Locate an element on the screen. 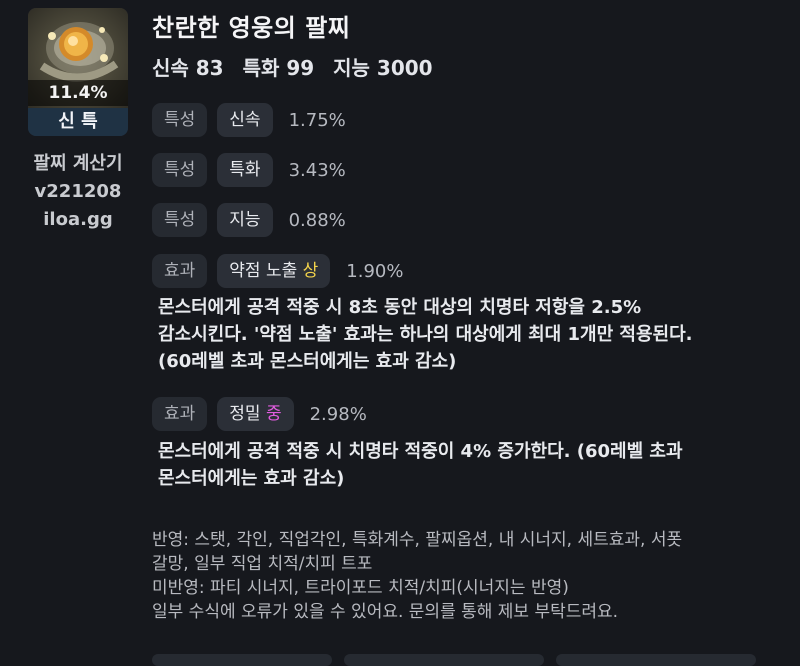 Image resolution: width=800 pixels, height=666 pixels. calculator-version: v221208 is located at coordinates (78, 191).